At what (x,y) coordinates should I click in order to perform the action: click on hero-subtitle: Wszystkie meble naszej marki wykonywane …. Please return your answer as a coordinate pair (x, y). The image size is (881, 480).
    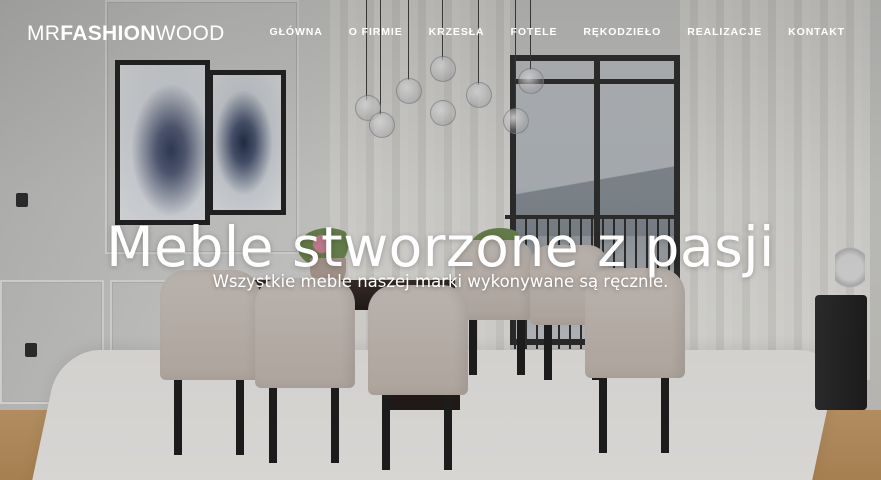
    Looking at the image, I should click on (440, 281).